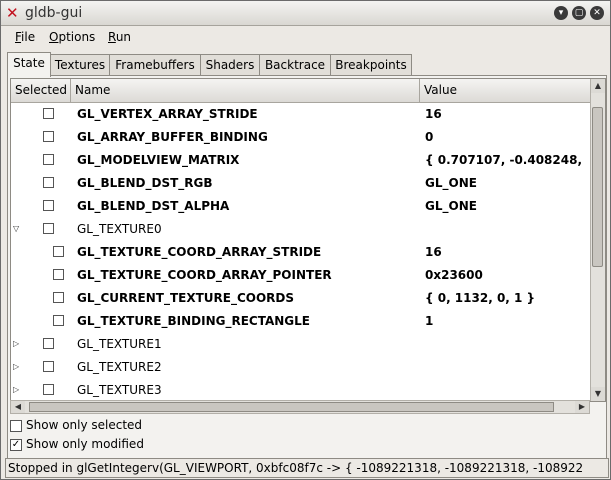 This screenshot has width=611, height=480. Describe the element at coordinates (80, 64) in the screenshot. I see `tab-textures: Textures` at that location.